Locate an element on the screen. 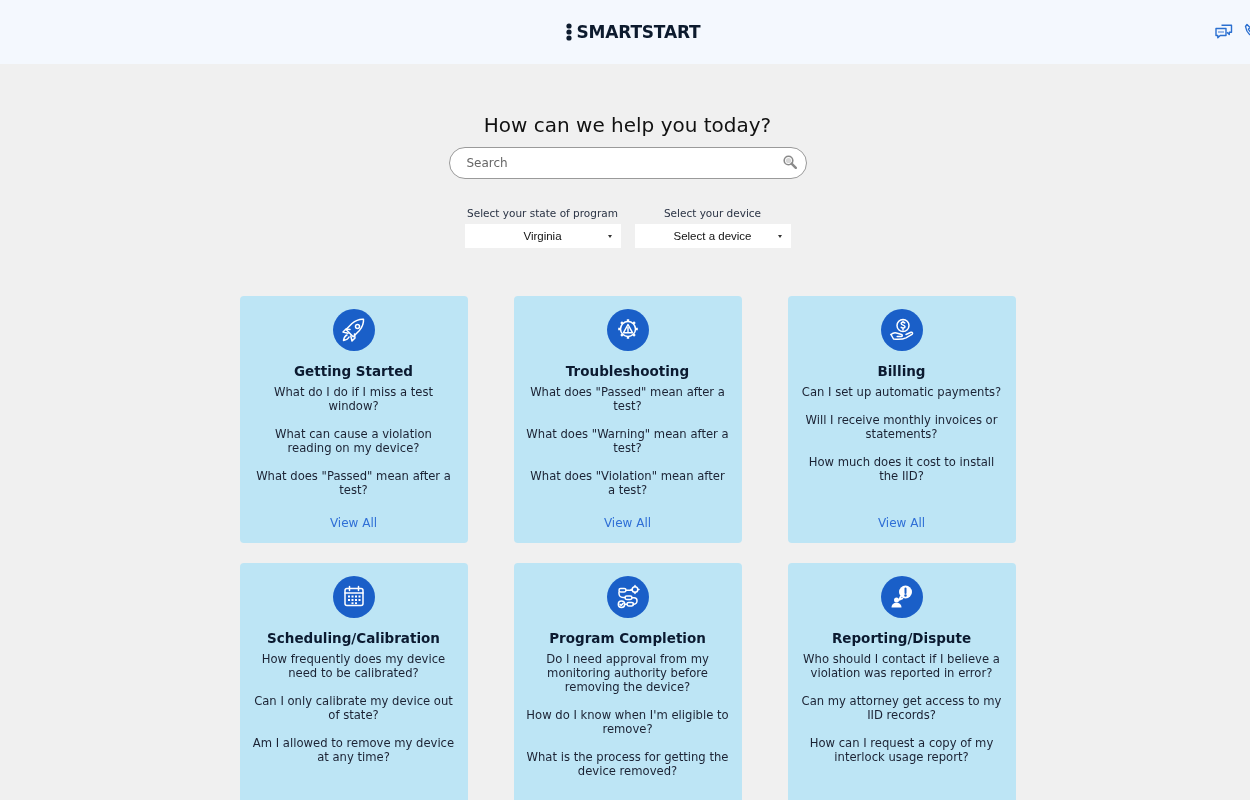 This screenshot has height=800, width=1250. workflow-icon is located at coordinates (627, 597).